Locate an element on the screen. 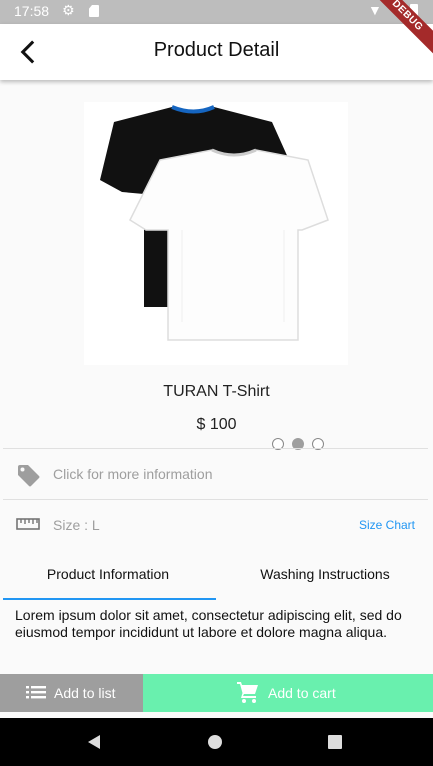 This screenshot has width=433, height=766. system-nav-bar is located at coordinates (216, 742).